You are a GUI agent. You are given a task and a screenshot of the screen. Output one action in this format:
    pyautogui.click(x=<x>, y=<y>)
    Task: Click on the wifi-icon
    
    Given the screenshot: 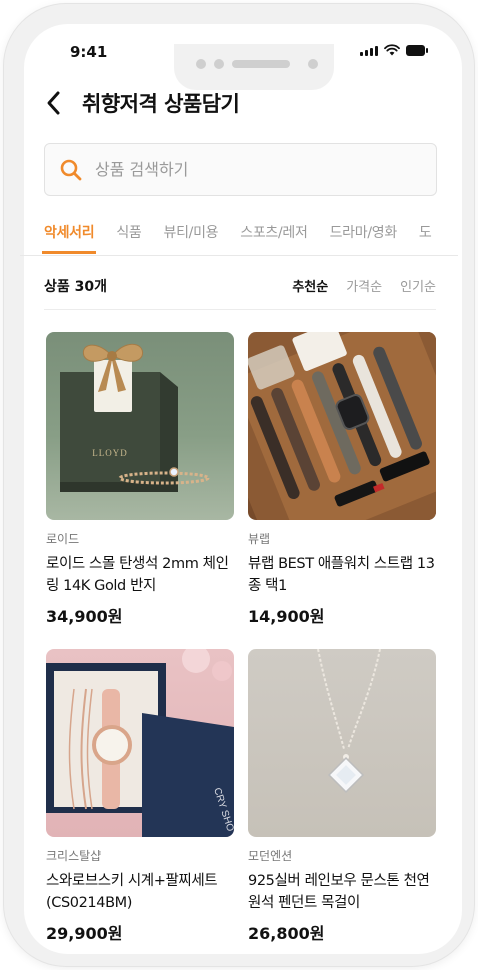 What is the action you would take?
    pyautogui.click(x=392, y=50)
    